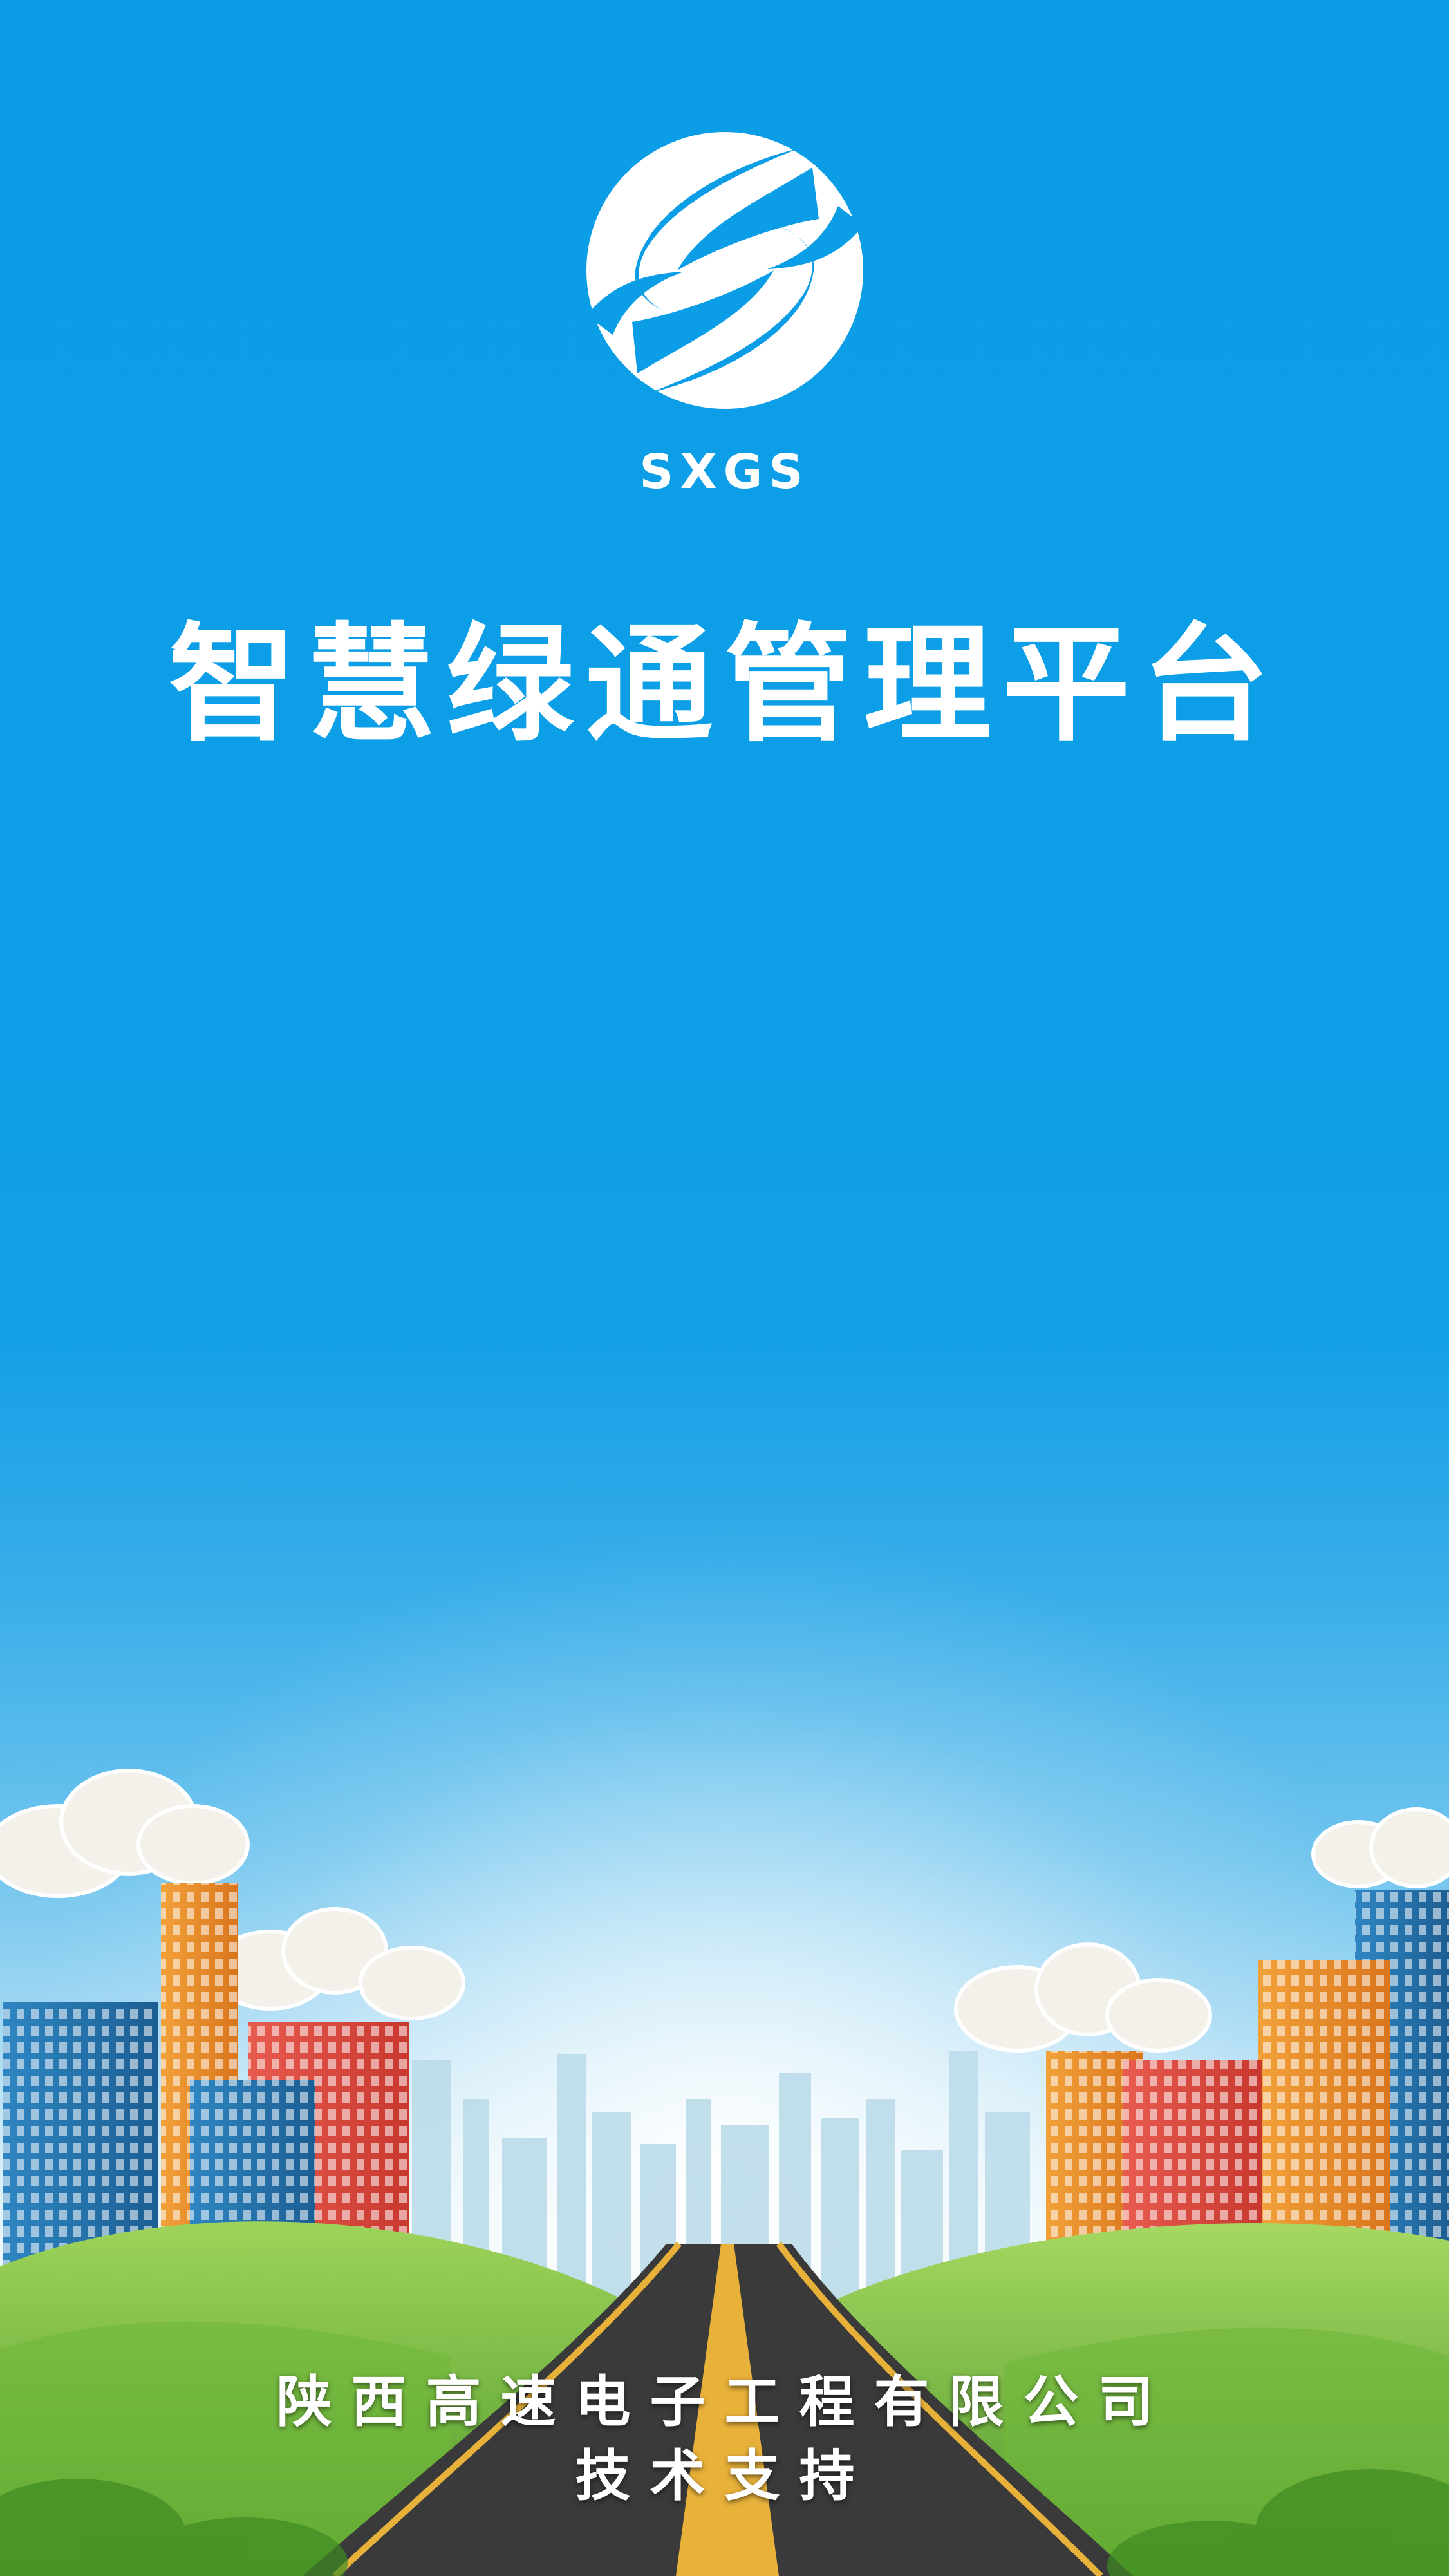 The width and height of the screenshot is (1449, 2576). Describe the element at coordinates (724, 684) in the screenshot. I see `app-title: 智慧绿通管理平台` at that location.